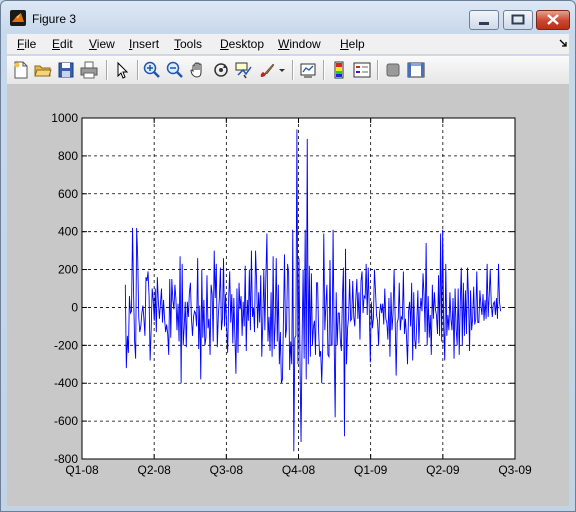 The width and height of the screenshot is (576, 512). I want to click on new-figure-icon, so click(21, 70).